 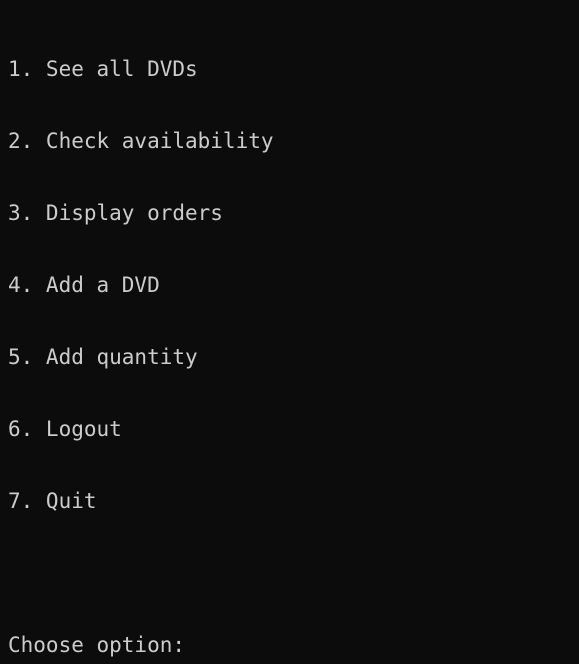 I want to click on menu-item-see-all-dvds: 1. See all DVDs, so click(x=103, y=69).